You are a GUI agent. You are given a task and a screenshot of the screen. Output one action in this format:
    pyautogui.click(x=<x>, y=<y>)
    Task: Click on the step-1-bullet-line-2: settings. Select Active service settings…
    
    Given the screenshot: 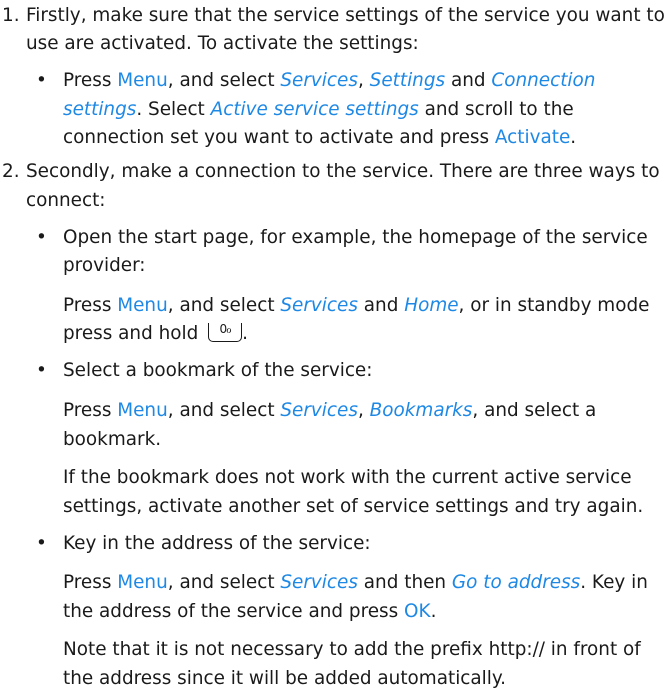 What is the action you would take?
    pyautogui.click(x=318, y=109)
    